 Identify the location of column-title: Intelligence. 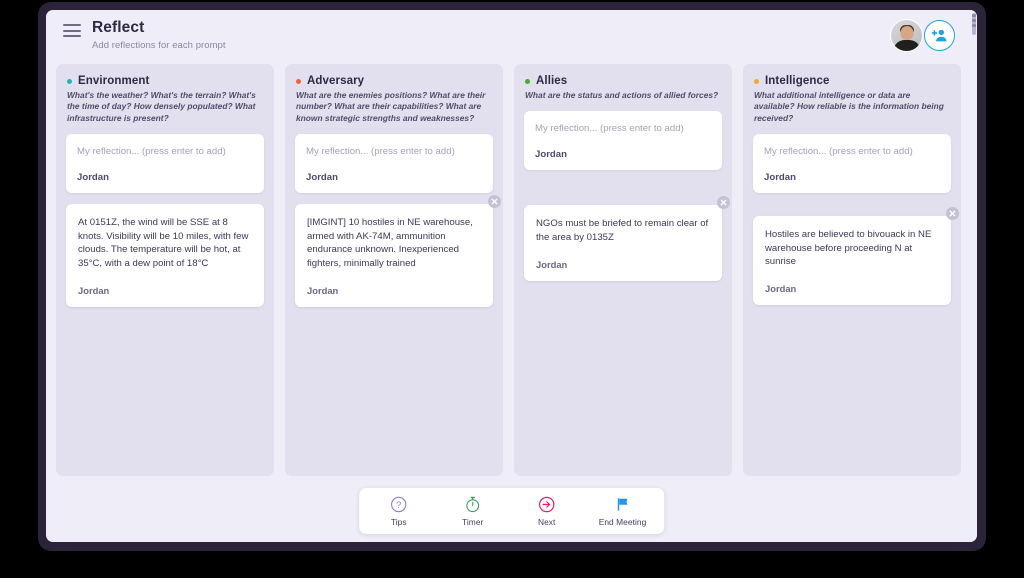
(797, 81).